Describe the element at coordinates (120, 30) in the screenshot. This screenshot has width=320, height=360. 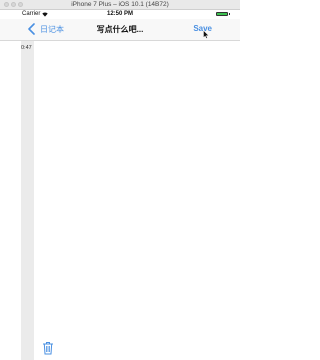
I see `navigation-bar: 日记本 写点什么吧... Save` at that location.